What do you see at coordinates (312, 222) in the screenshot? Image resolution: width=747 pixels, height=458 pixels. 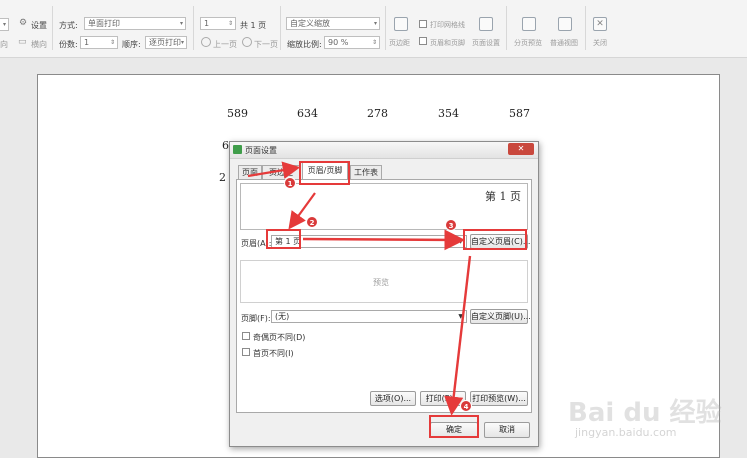 I see `step-badge-2: 2` at bounding box center [312, 222].